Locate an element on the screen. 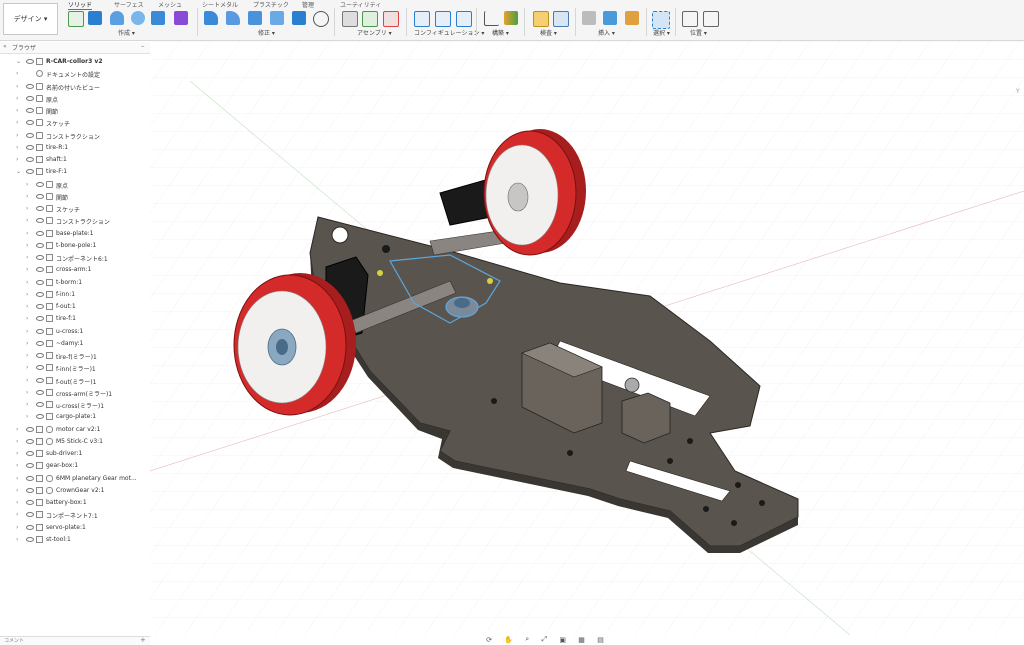  browser-item: › shaft:1 is located at coordinates (75, 159).